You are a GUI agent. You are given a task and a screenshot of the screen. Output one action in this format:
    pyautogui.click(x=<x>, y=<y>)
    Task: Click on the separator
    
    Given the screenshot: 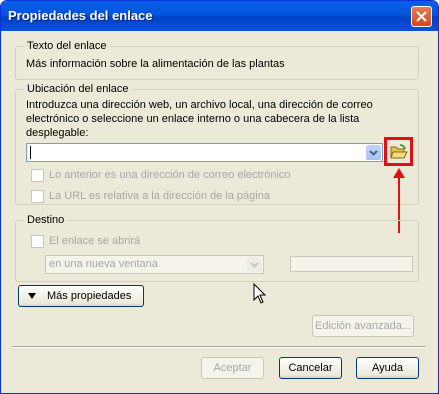 What is the action you would take?
    pyautogui.click(x=219, y=347)
    